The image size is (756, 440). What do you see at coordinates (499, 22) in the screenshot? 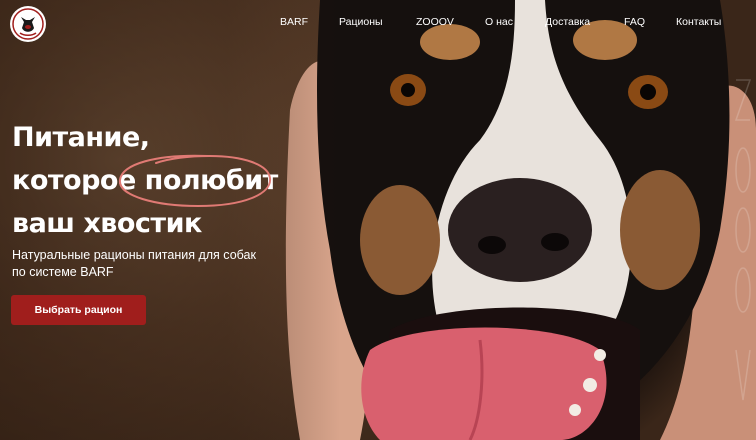
I see `nav-item-about: О нас` at bounding box center [499, 22].